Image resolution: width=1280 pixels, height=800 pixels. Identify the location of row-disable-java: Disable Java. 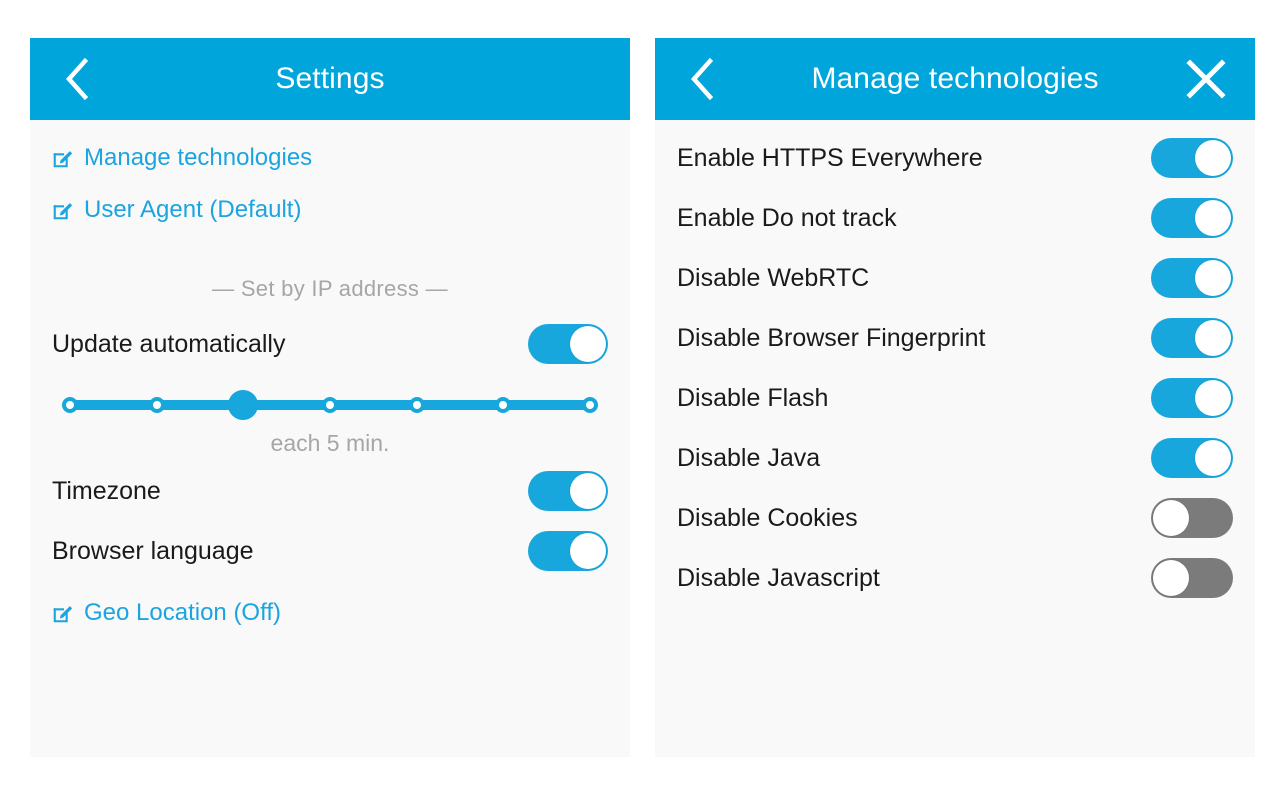
(955, 458).